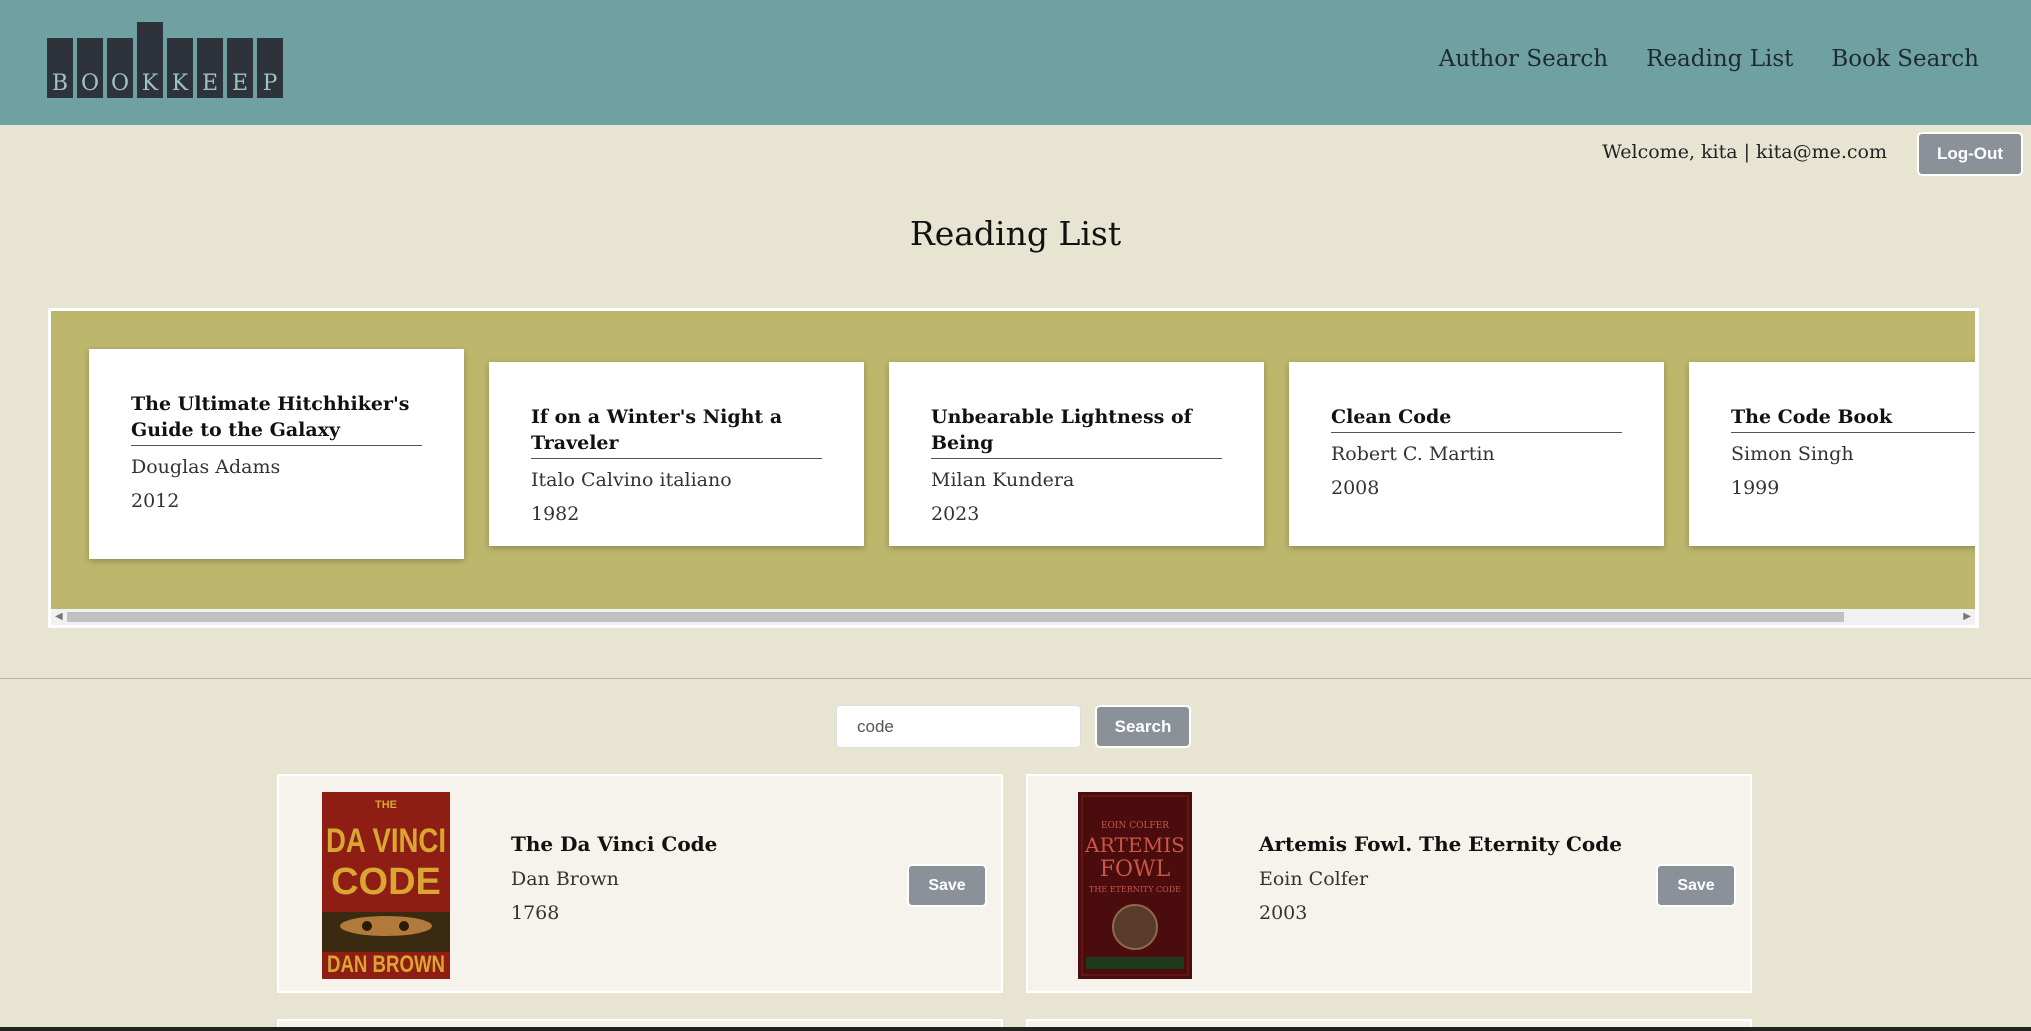 Image resolution: width=2031 pixels, height=1031 pixels. I want to click on result-info: The Da Vinci Code Dan Brown 1768, so click(614, 878).